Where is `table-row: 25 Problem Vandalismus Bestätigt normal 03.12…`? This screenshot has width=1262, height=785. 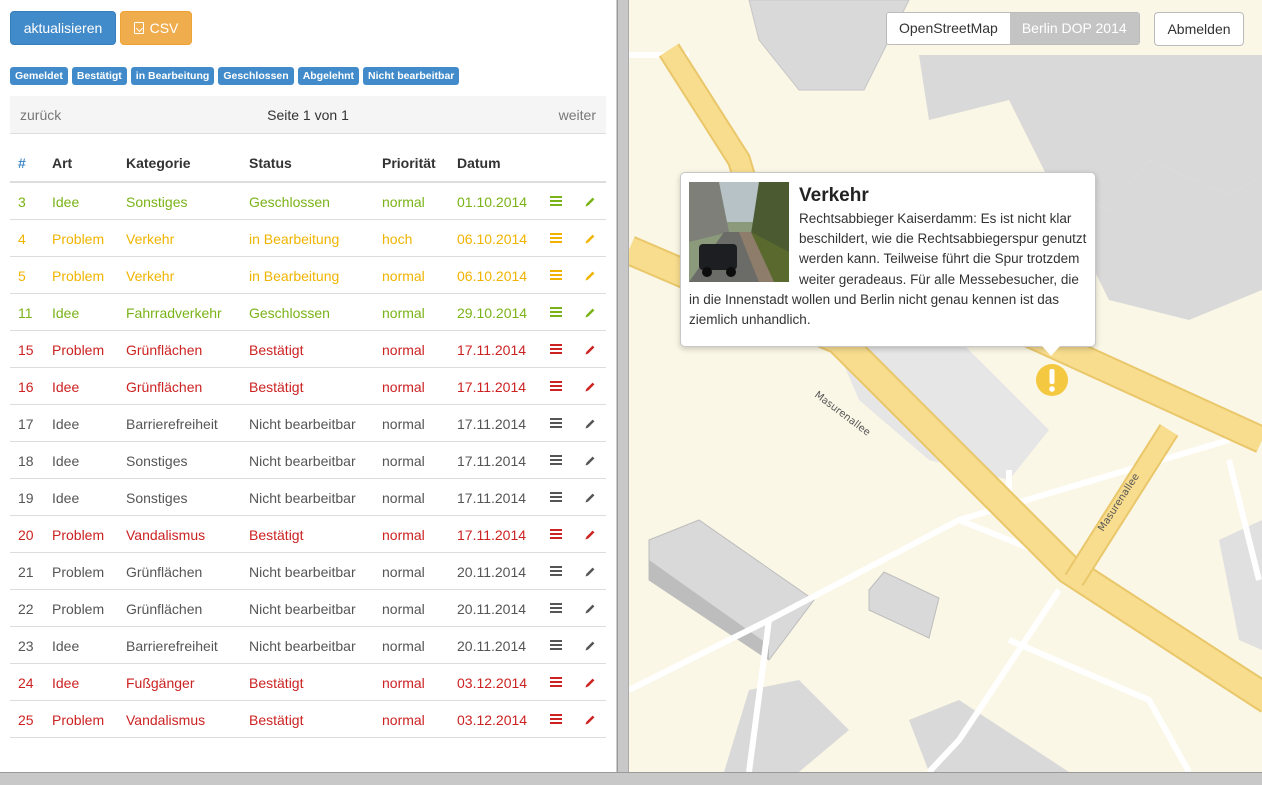 table-row: 25 Problem Vandalismus Bestätigt normal 03.12… is located at coordinates (308, 719).